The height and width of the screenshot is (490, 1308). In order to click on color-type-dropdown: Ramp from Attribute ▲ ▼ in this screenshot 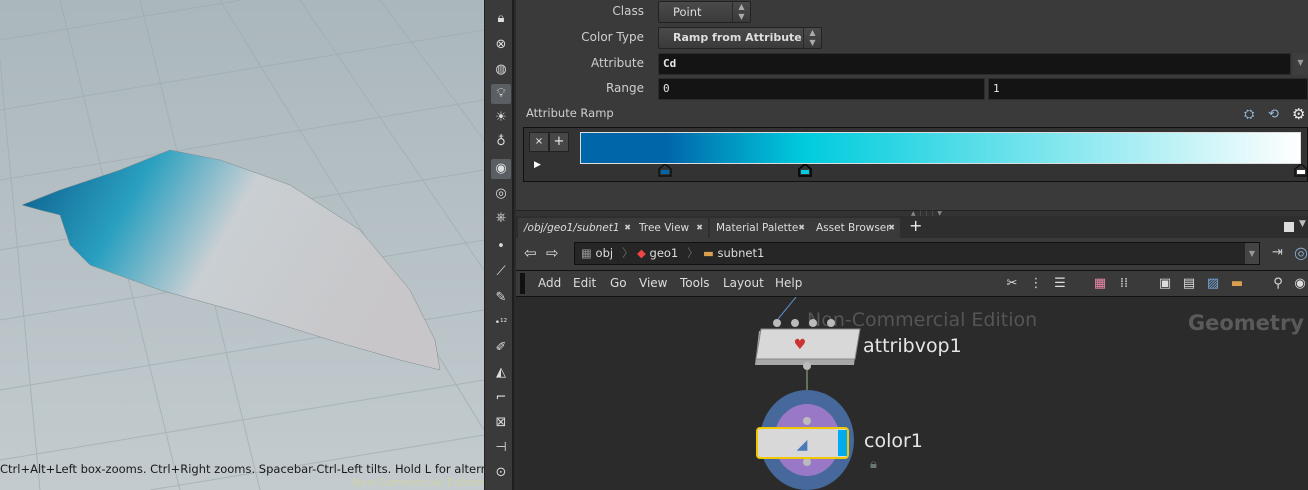, I will do `click(740, 38)`.